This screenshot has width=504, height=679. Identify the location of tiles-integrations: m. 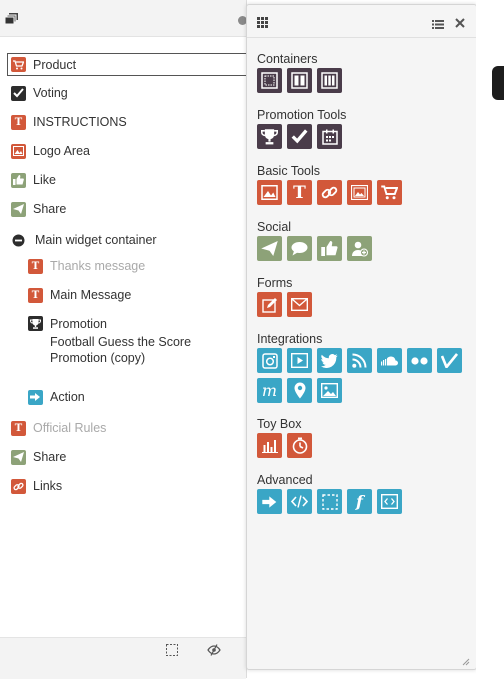
(364, 378).